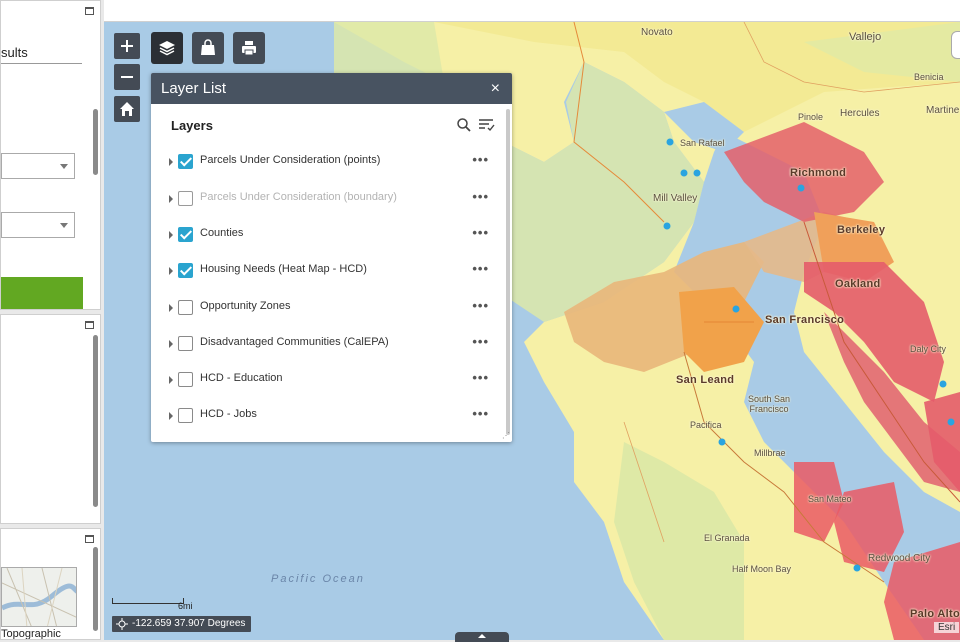 This screenshot has height=642, width=960. I want to click on plus-icon, so click(127, 46).